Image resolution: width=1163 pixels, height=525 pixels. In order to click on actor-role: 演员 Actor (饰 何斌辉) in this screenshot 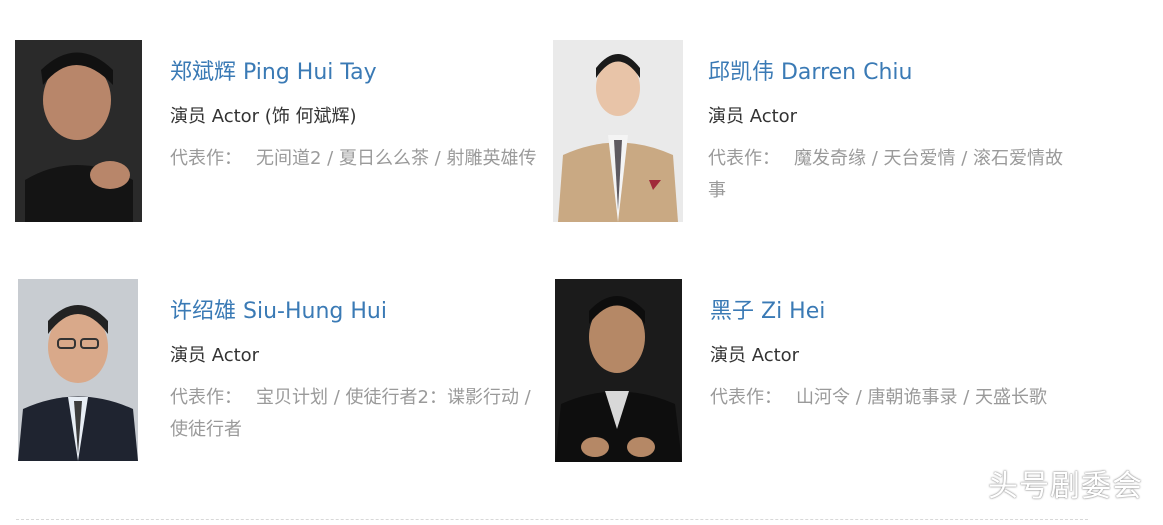, I will do `click(263, 116)`.